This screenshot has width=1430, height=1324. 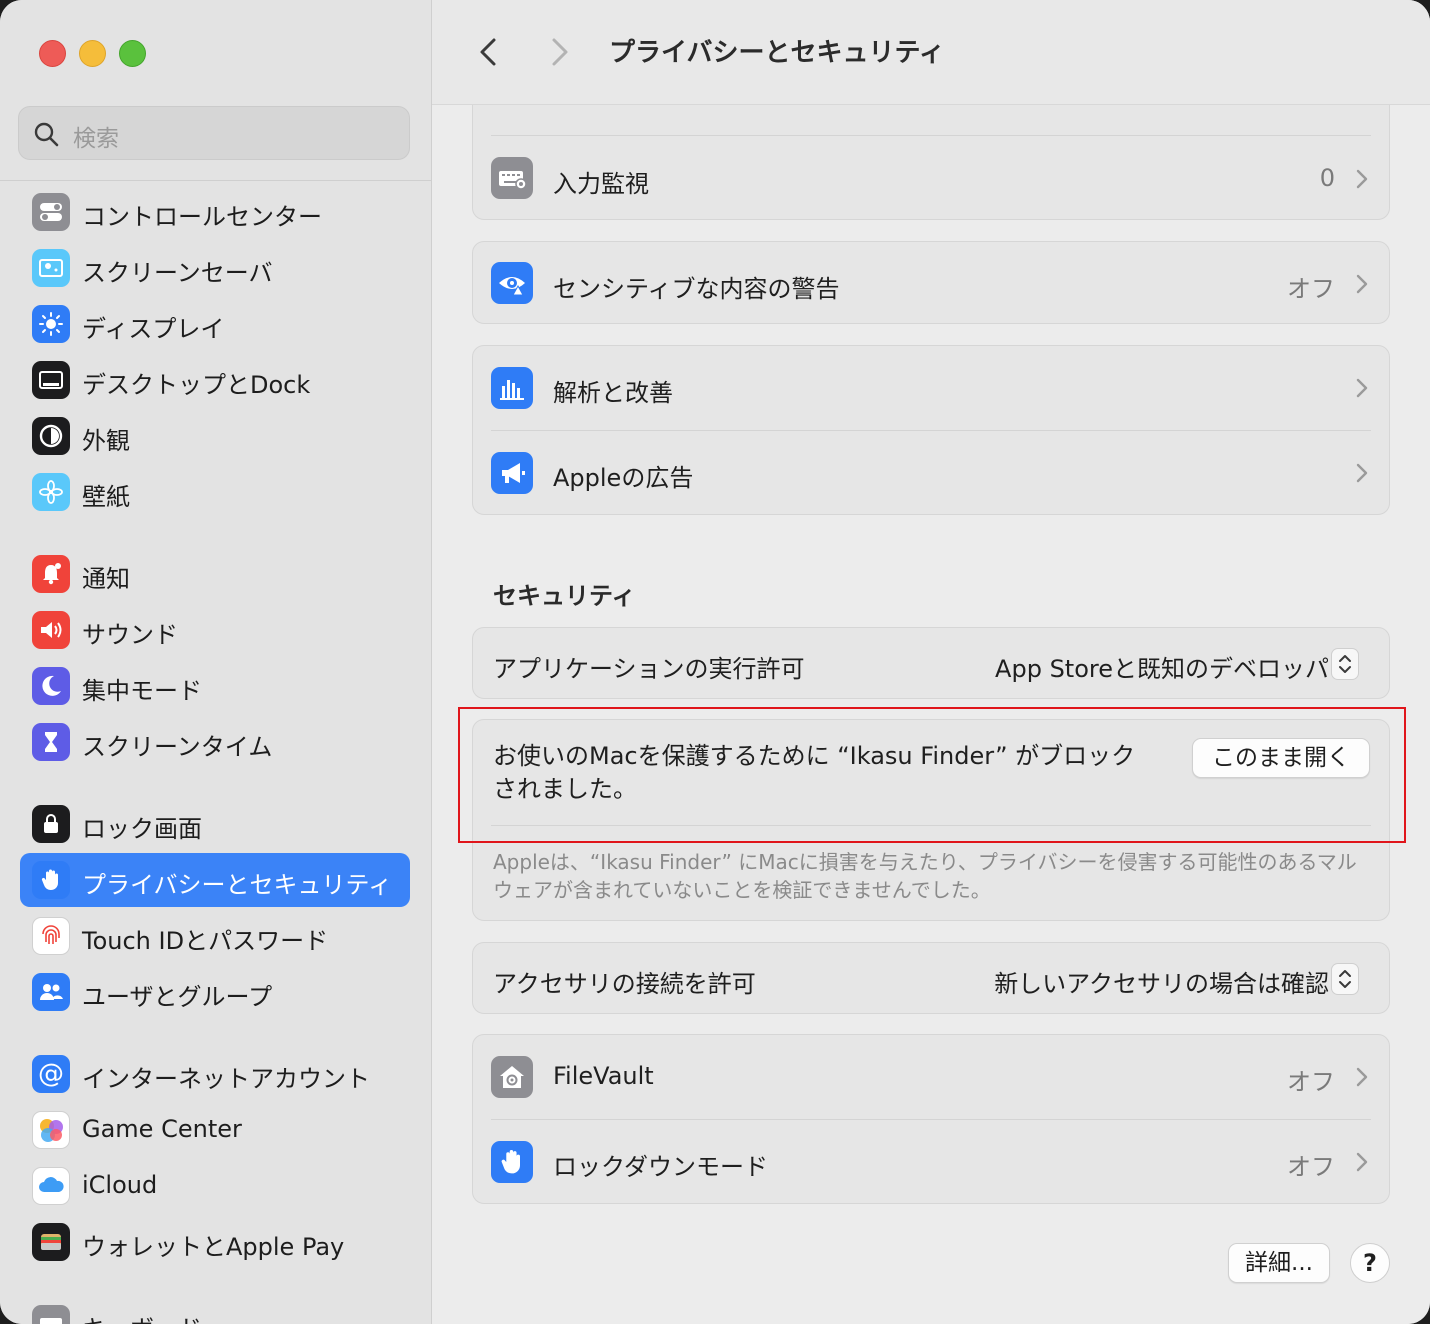 I want to click on sidebar-item-control-center: コントロールセンター, so click(x=215, y=212).